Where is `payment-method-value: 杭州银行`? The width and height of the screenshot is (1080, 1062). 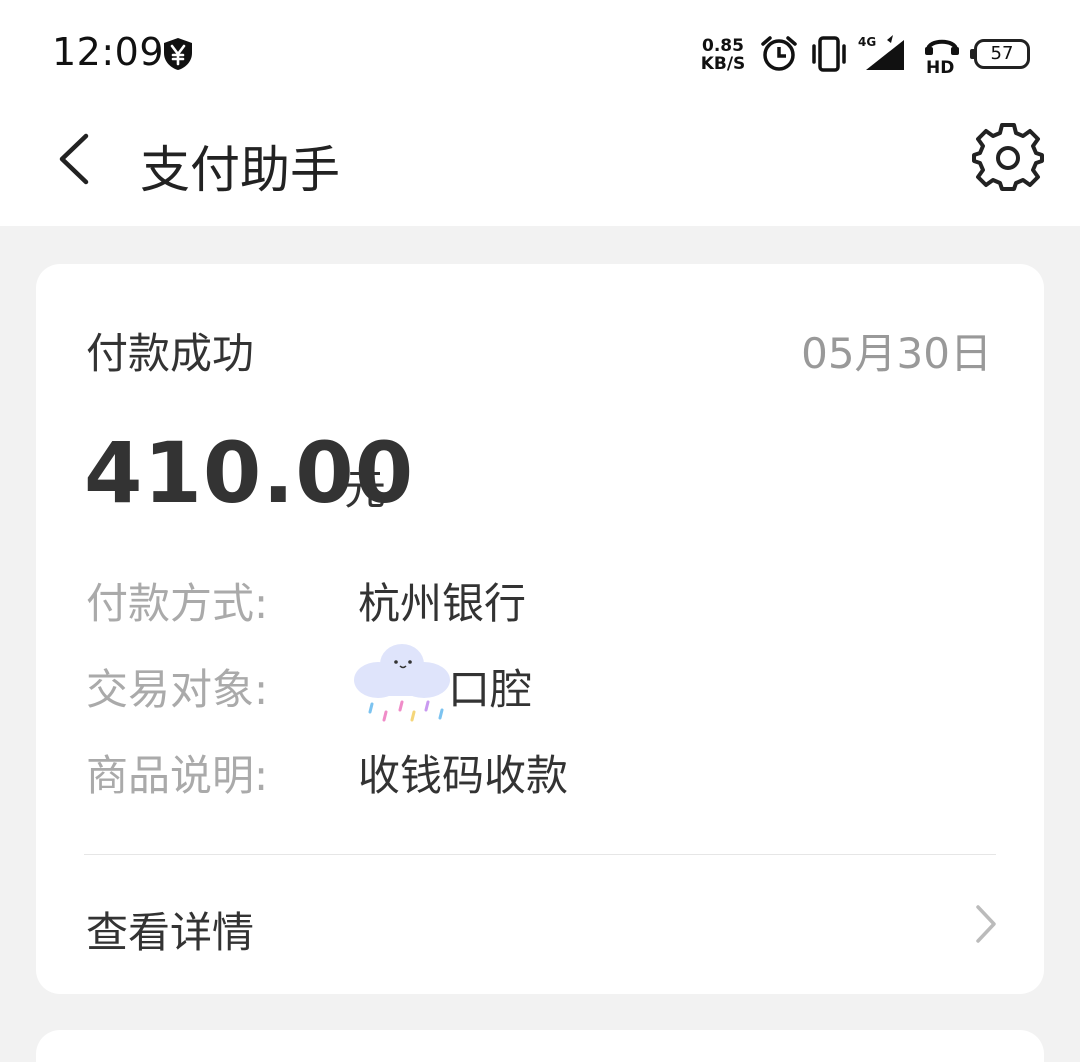
payment-method-value: 杭州银行 is located at coordinates (442, 603).